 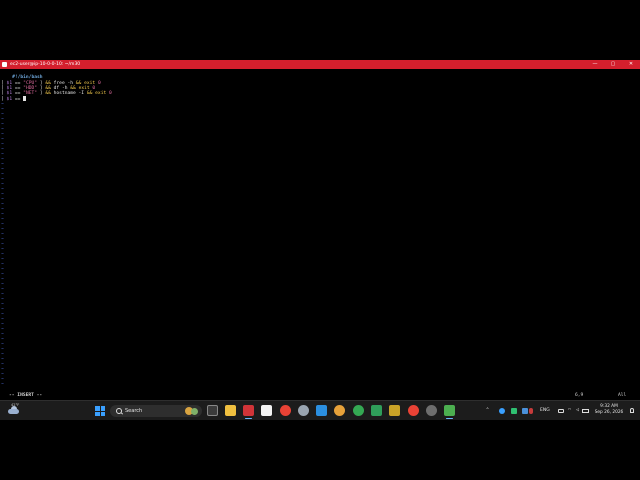 What do you see at coordinates (413, 410) in the screenshot?
I see `chrome-alt-icon` at bounding box center [413, 410].